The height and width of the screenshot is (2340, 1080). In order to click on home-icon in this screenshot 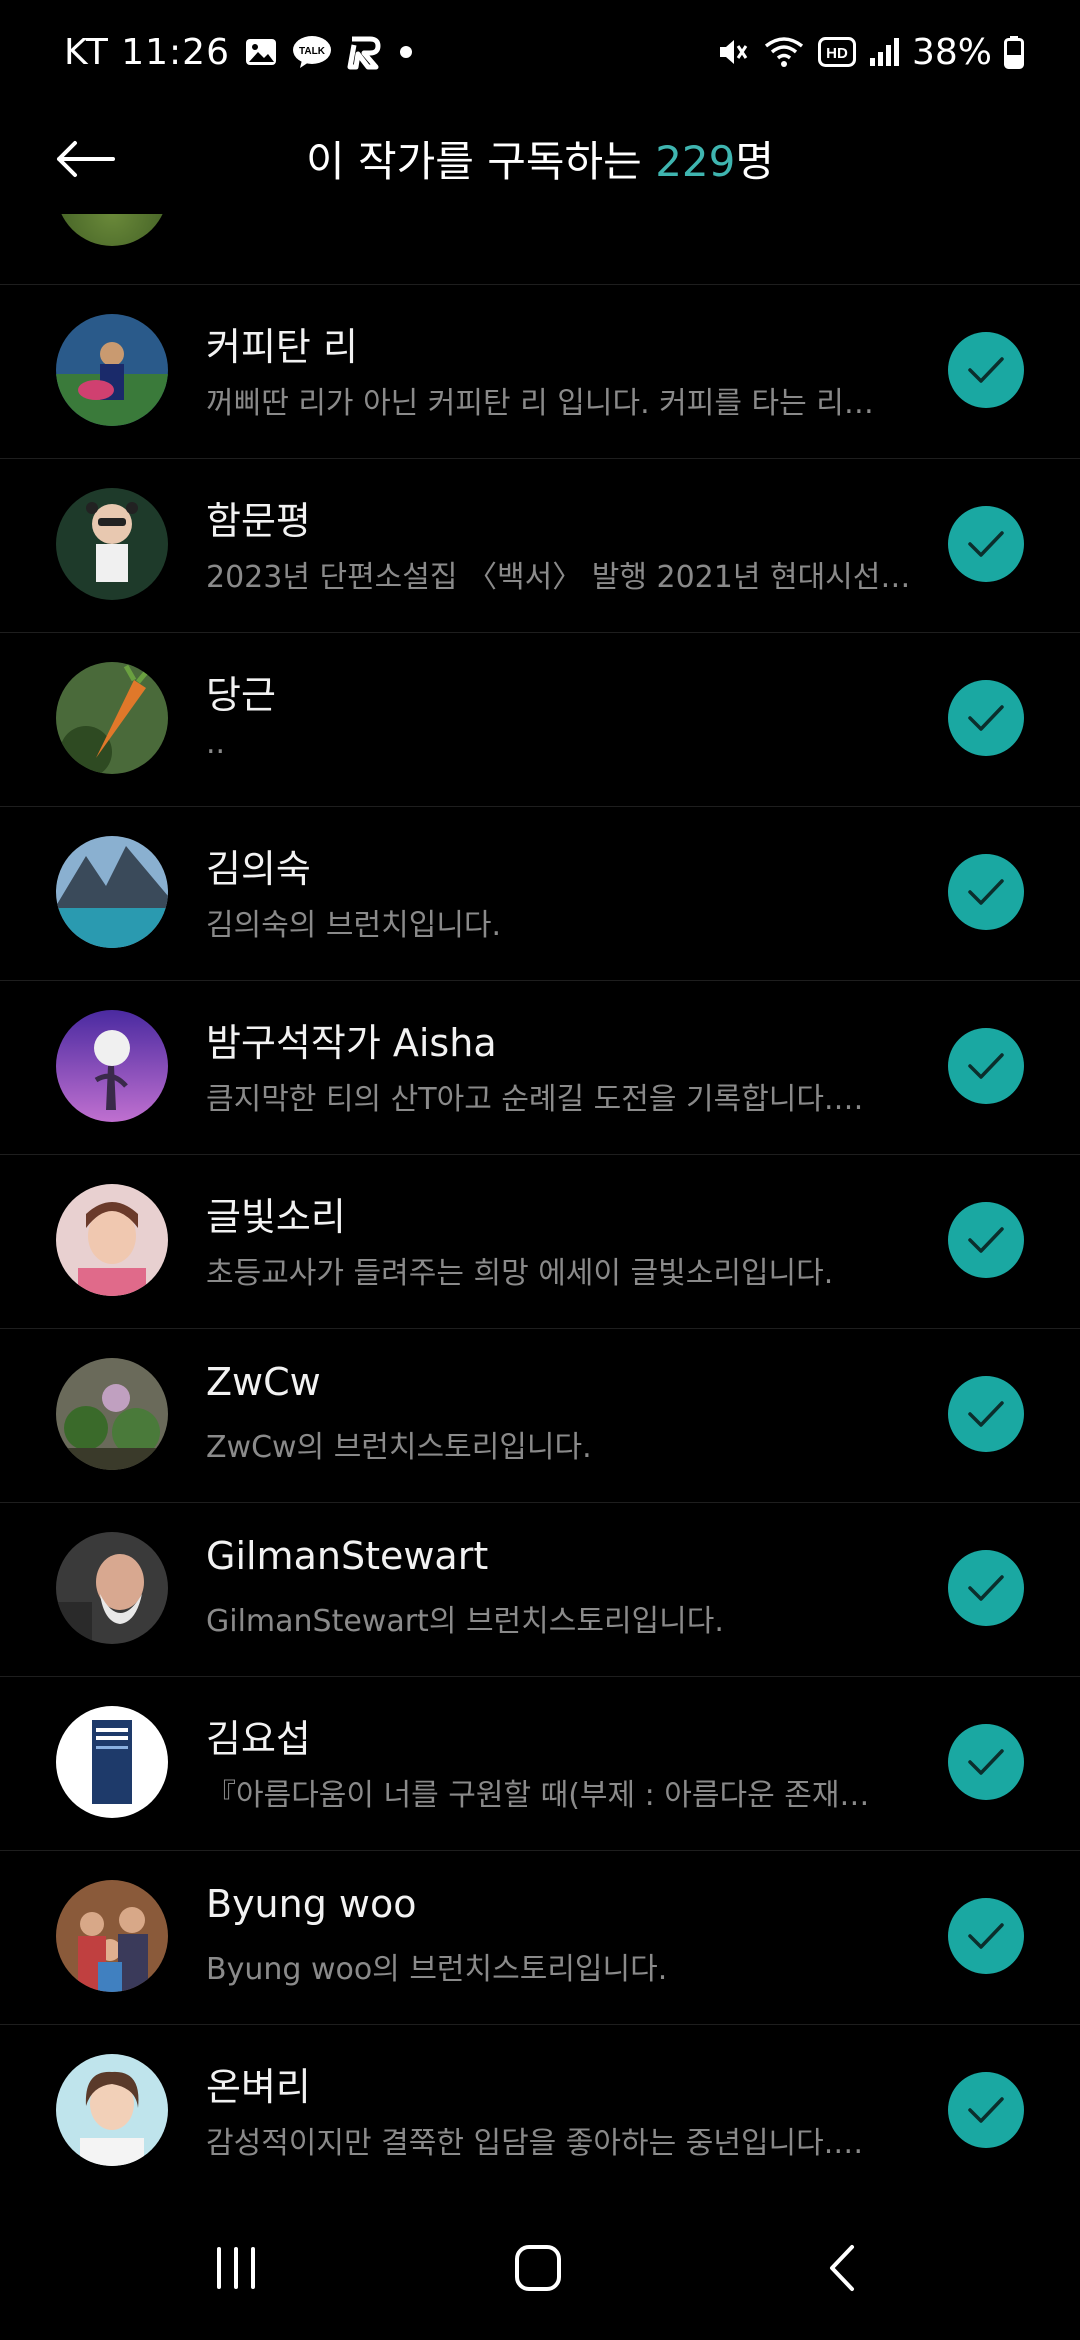, I will do `click(538, 2268)`.